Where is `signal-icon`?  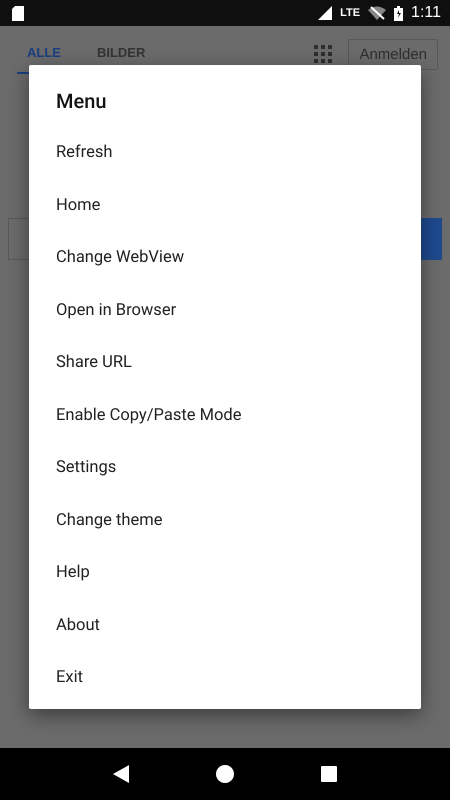 signal-icon is located at coordinates (325, 13).